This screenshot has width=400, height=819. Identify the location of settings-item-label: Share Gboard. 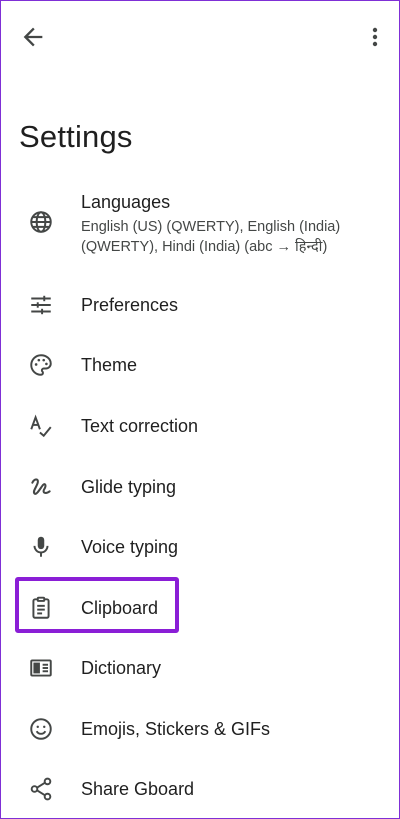
(138, 789).